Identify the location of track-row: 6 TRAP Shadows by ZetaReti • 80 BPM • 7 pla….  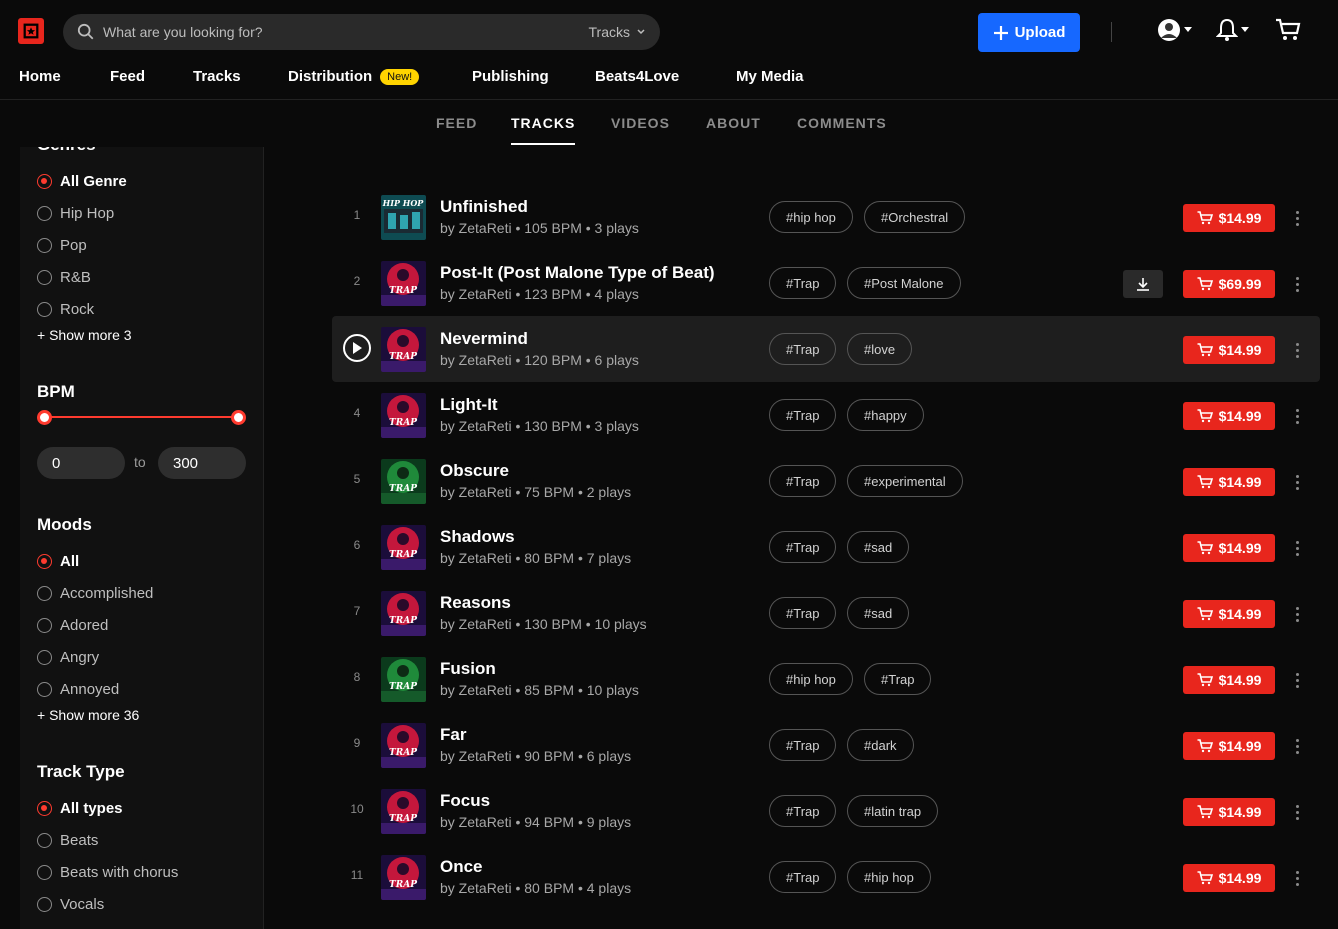
(826, 547).